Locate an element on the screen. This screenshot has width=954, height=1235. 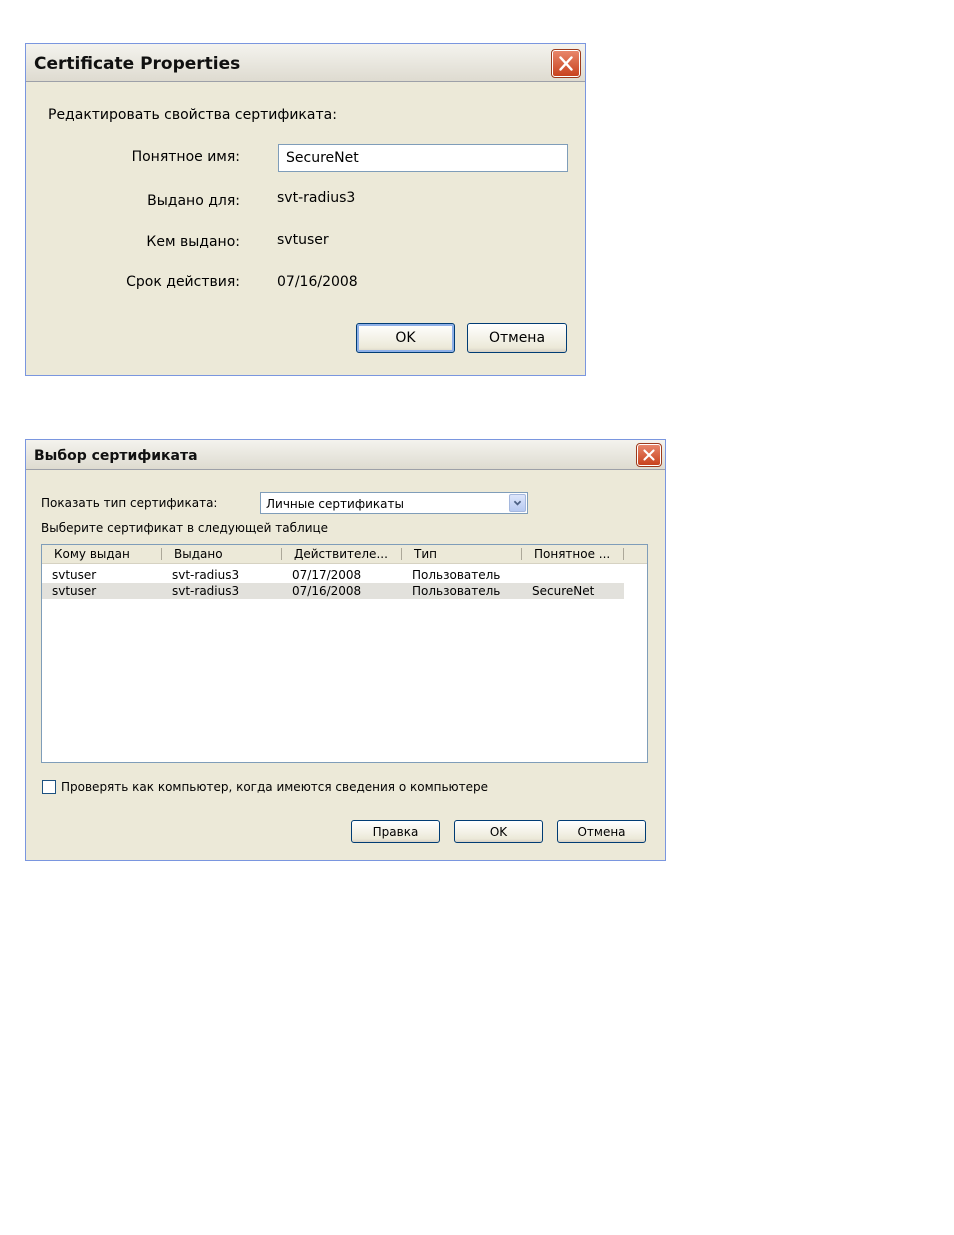
dropdown-button is located at coordinates (517, 503).